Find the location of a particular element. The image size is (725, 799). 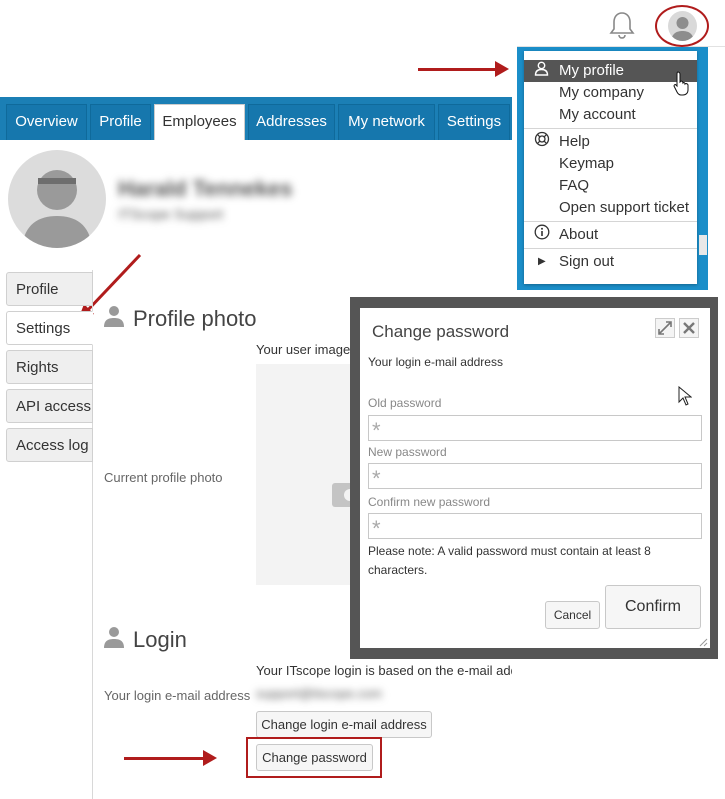

side-nav-profile: Profile is located at coordinates (49, 289).